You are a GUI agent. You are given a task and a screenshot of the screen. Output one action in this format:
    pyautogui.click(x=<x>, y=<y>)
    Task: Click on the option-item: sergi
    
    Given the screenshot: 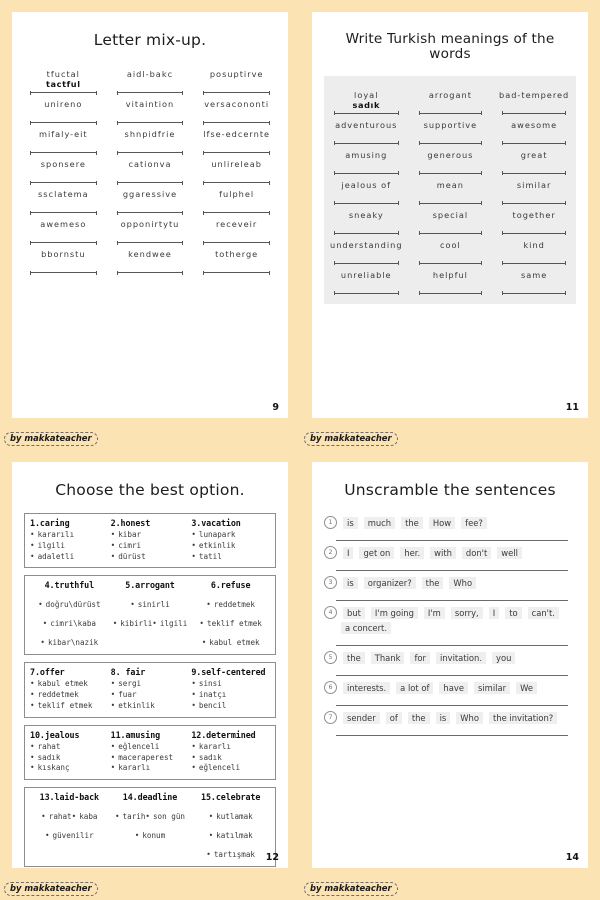 What is the action you would take?
    pyautogui.click(x=150, y=684)
    